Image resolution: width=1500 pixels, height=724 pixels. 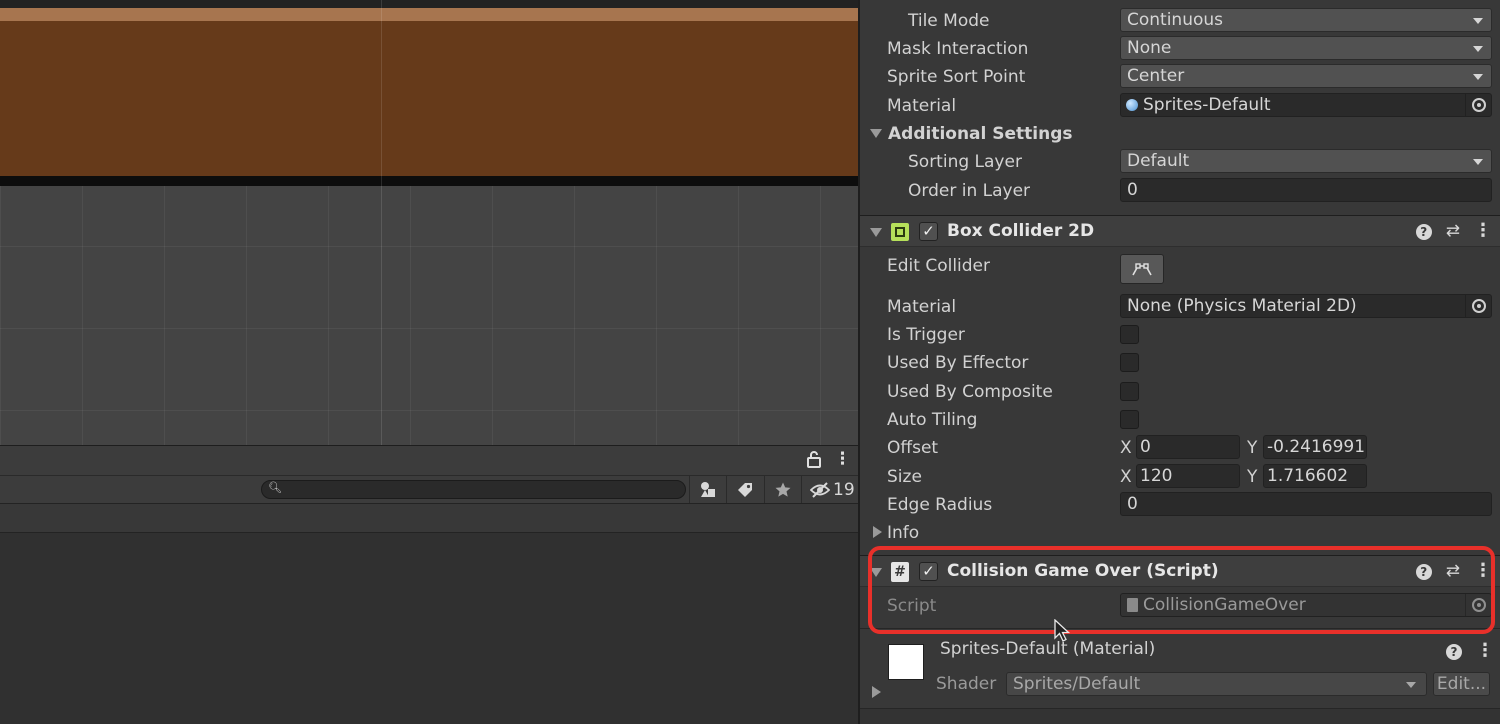 I want to click on shapes-icon, so click(x=707, y=489).